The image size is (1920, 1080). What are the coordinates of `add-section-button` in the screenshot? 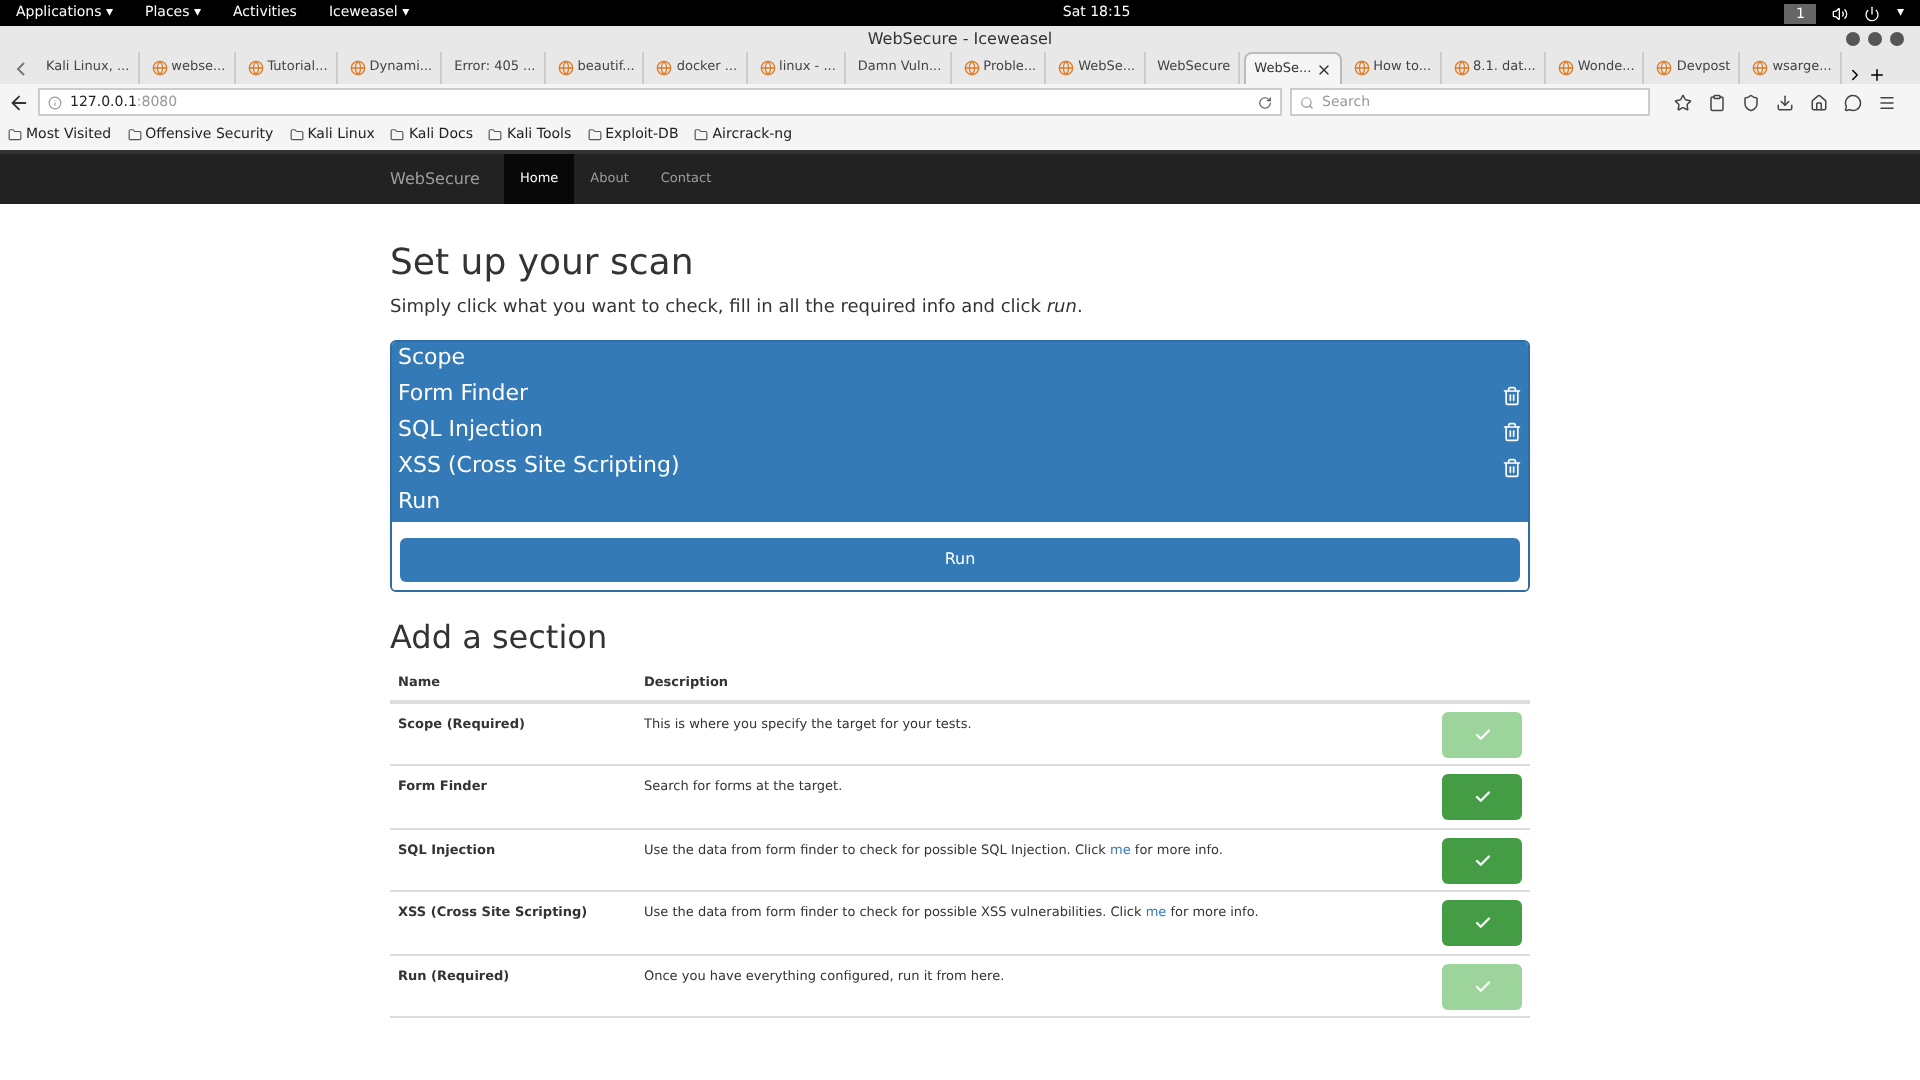 It's located at (1482, 860).